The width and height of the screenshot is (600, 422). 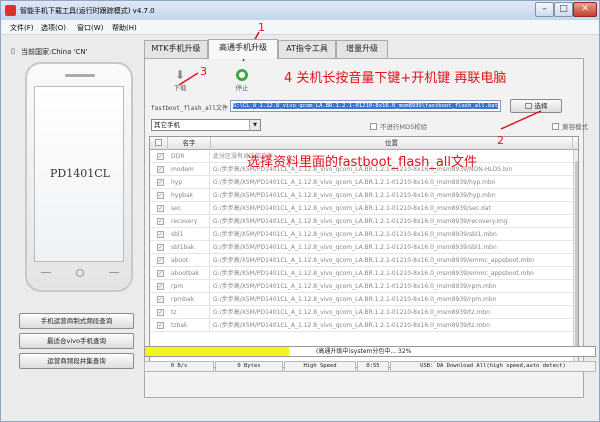 I want to click on annotation-power-instruction: 4 关机长按音量下键+开机键 再联电脑, so click(x=395, y=78).